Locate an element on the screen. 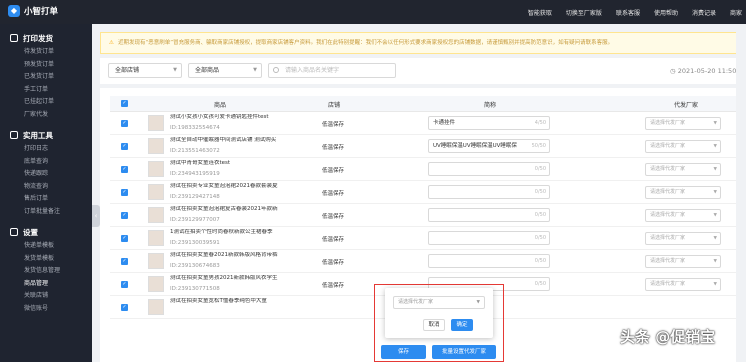 The image size is (746, 362). cancel-button: 取消 is located at coordinates (434, 325).